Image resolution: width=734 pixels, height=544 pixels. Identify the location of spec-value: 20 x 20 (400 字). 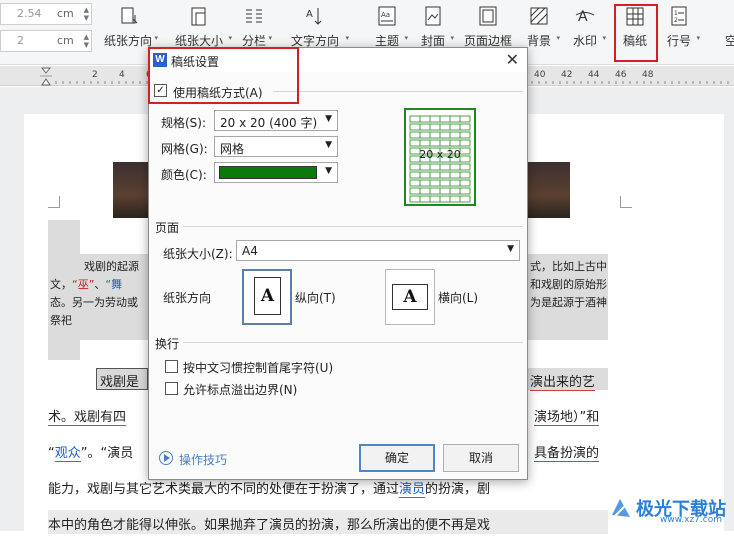
(269, 123).